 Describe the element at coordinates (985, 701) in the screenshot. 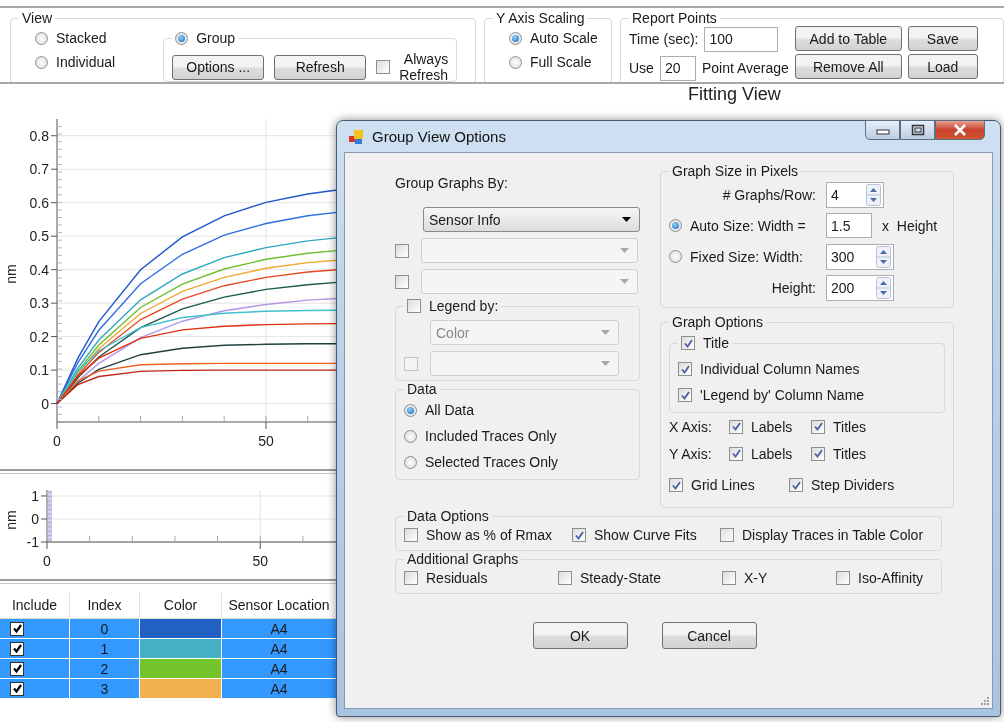

I see `resize-grip-icon` at that location.